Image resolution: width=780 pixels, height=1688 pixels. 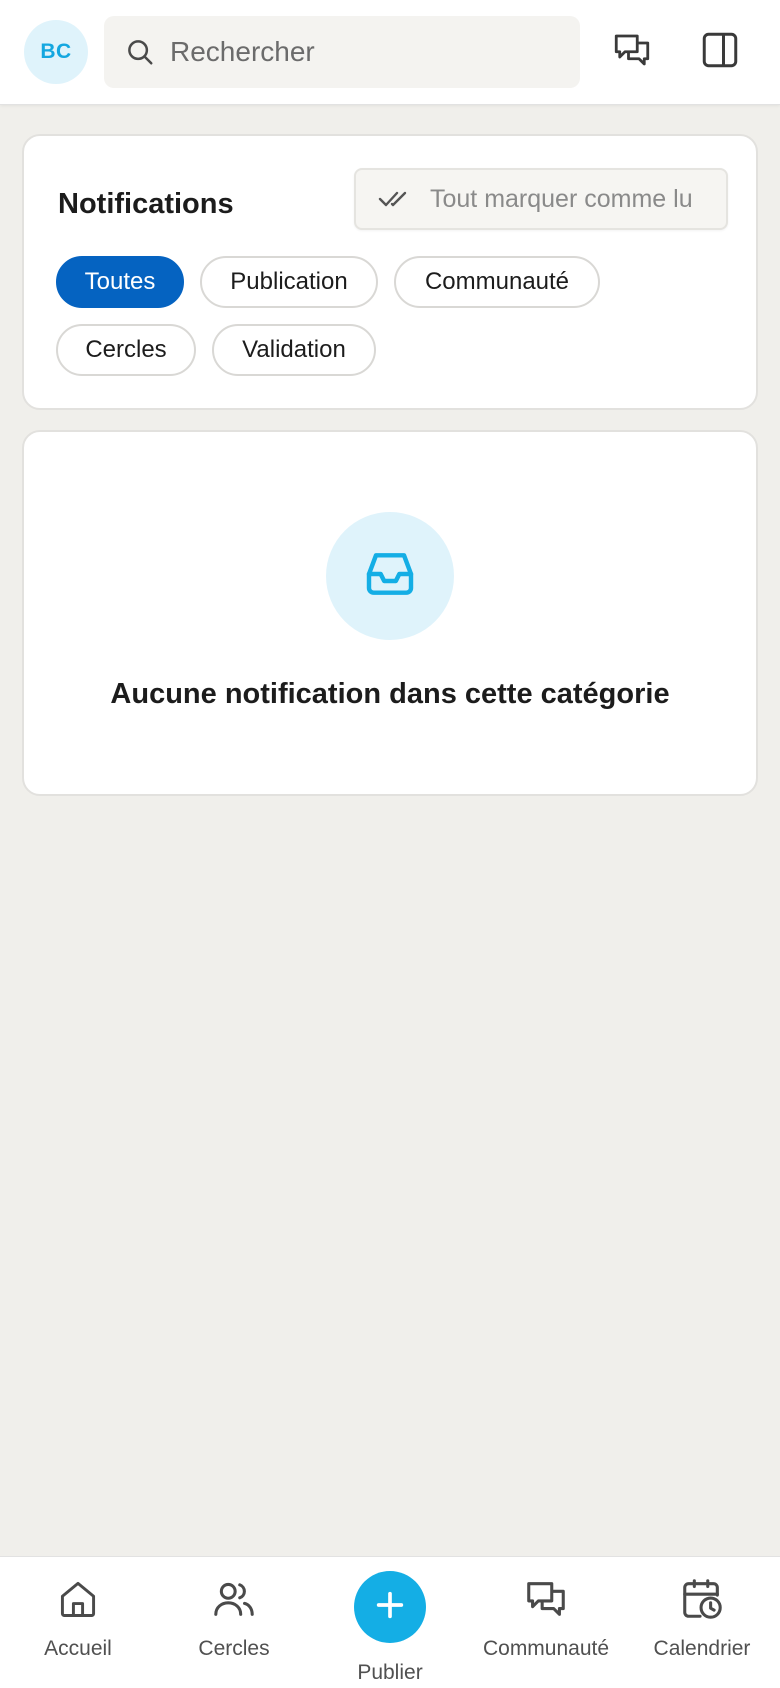 I want to click on top-header: BC, so click(x=390, y=52).